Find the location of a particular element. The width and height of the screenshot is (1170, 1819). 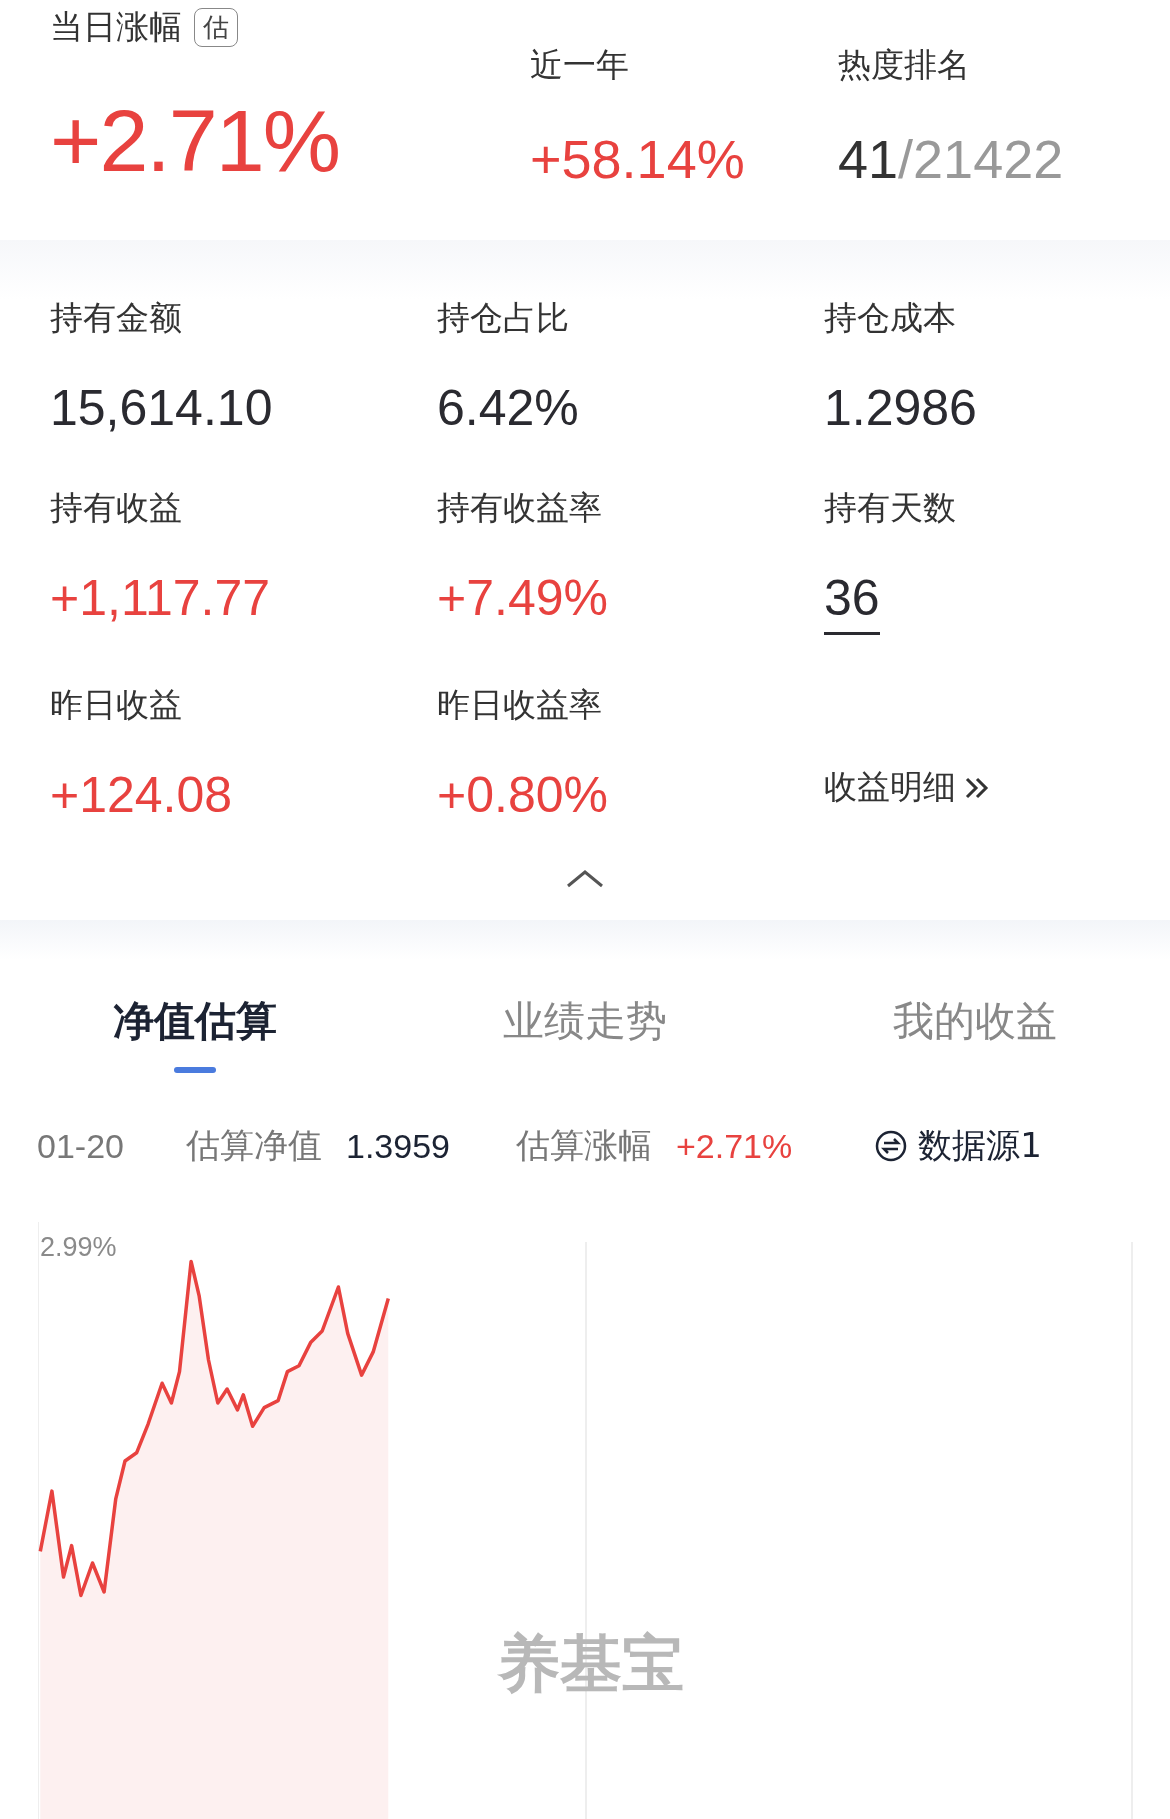

swap-icon is located at coordinates (891, 1146).